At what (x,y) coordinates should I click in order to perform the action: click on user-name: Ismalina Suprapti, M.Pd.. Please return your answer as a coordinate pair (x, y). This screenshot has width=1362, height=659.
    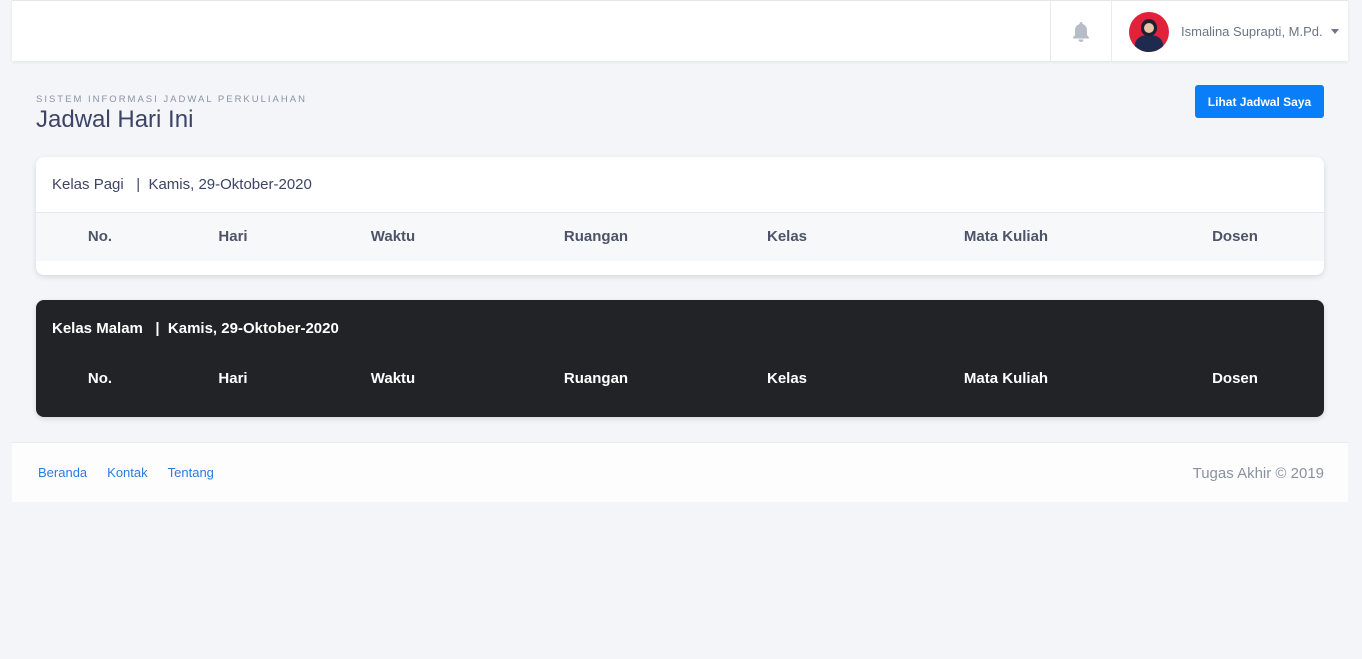
    Looking at the image, I should click on (1252, 31).